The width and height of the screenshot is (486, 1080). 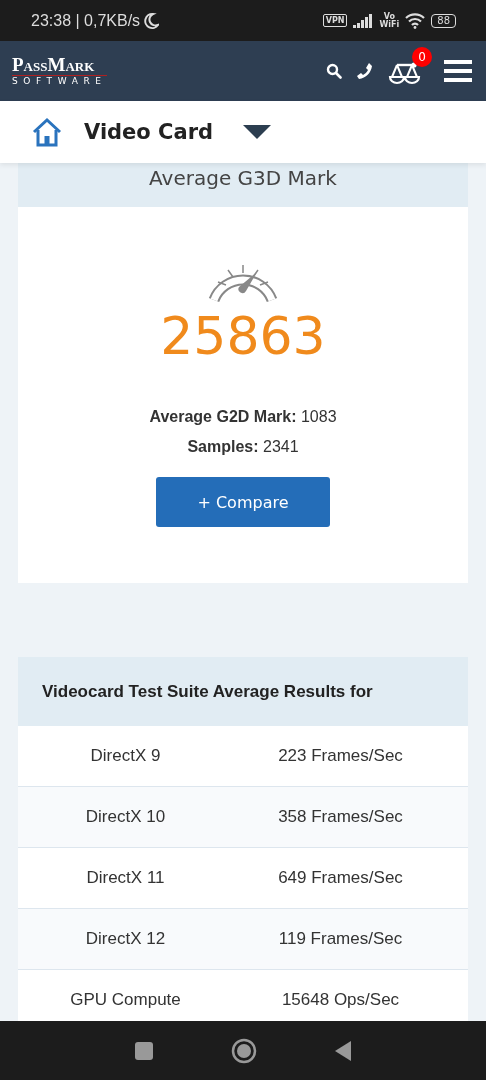 I want to click on menu-icon, so click(x=458, y=71).